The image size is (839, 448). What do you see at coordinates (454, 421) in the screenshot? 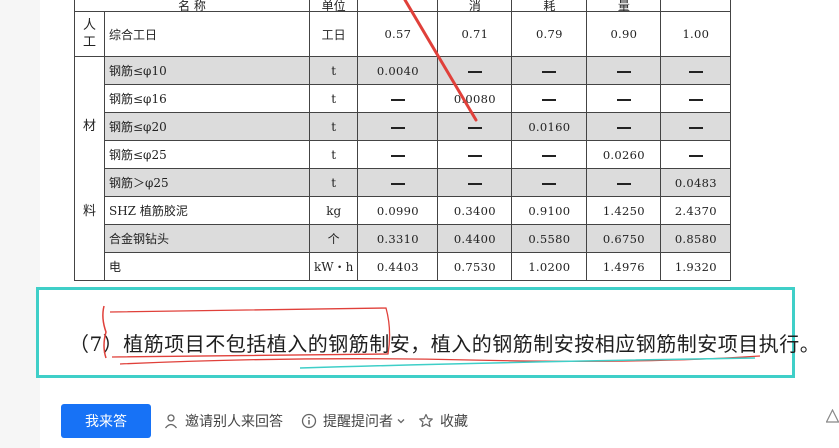
I see `collect-label: 收藏` at bounding box center [454, 421].